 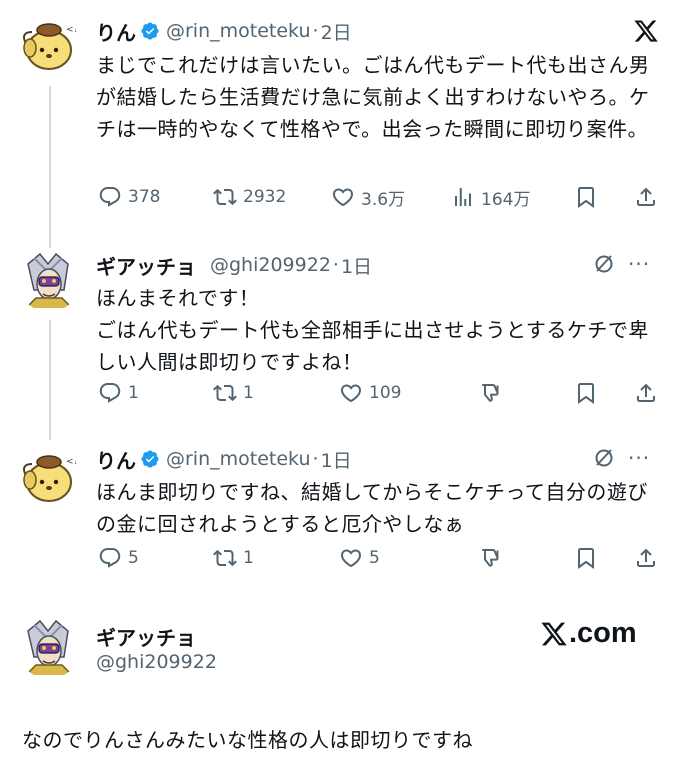 What do you see at coordinates (336, 31) in the screenshot?
I see `timestamp: 2日` at bounding box center [336, 31].